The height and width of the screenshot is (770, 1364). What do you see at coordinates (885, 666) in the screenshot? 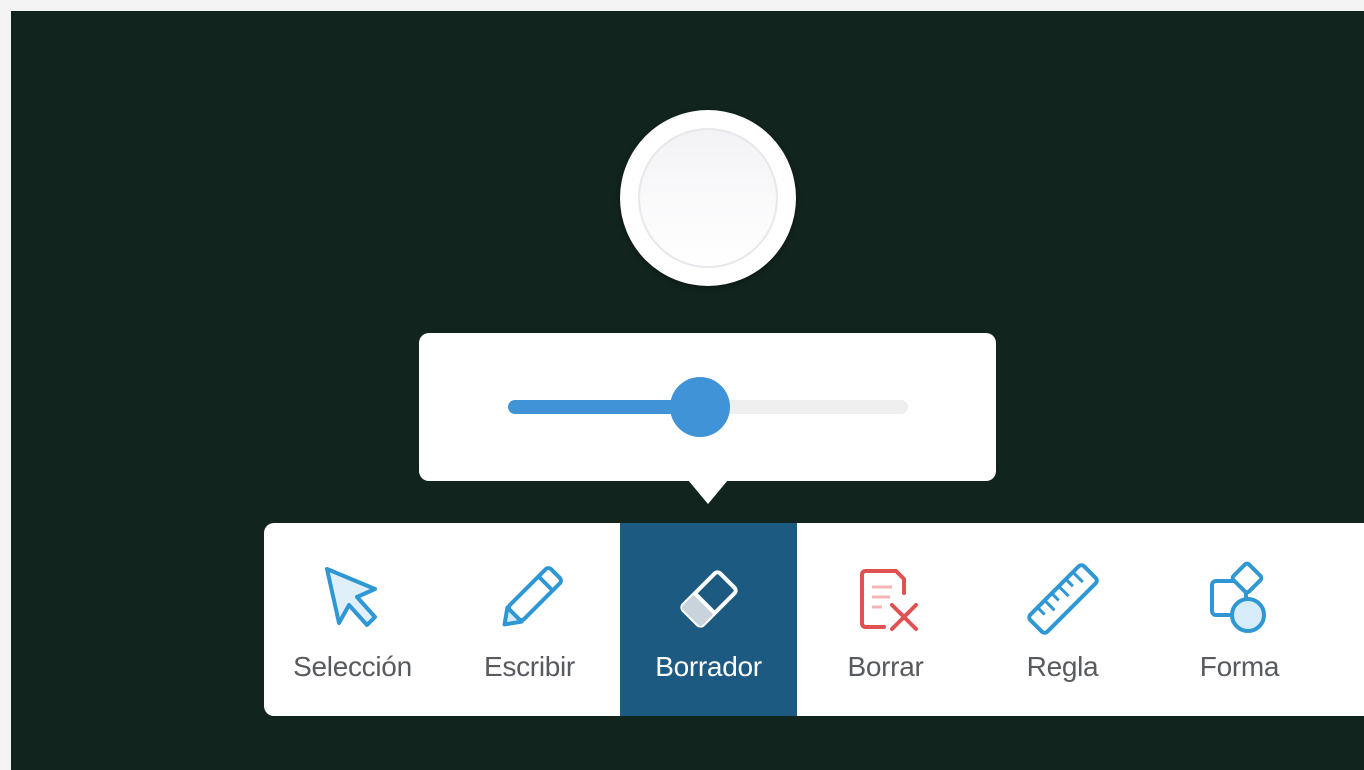
I see `tool-label-clear: Borrar` at bounding box center [885, 666].